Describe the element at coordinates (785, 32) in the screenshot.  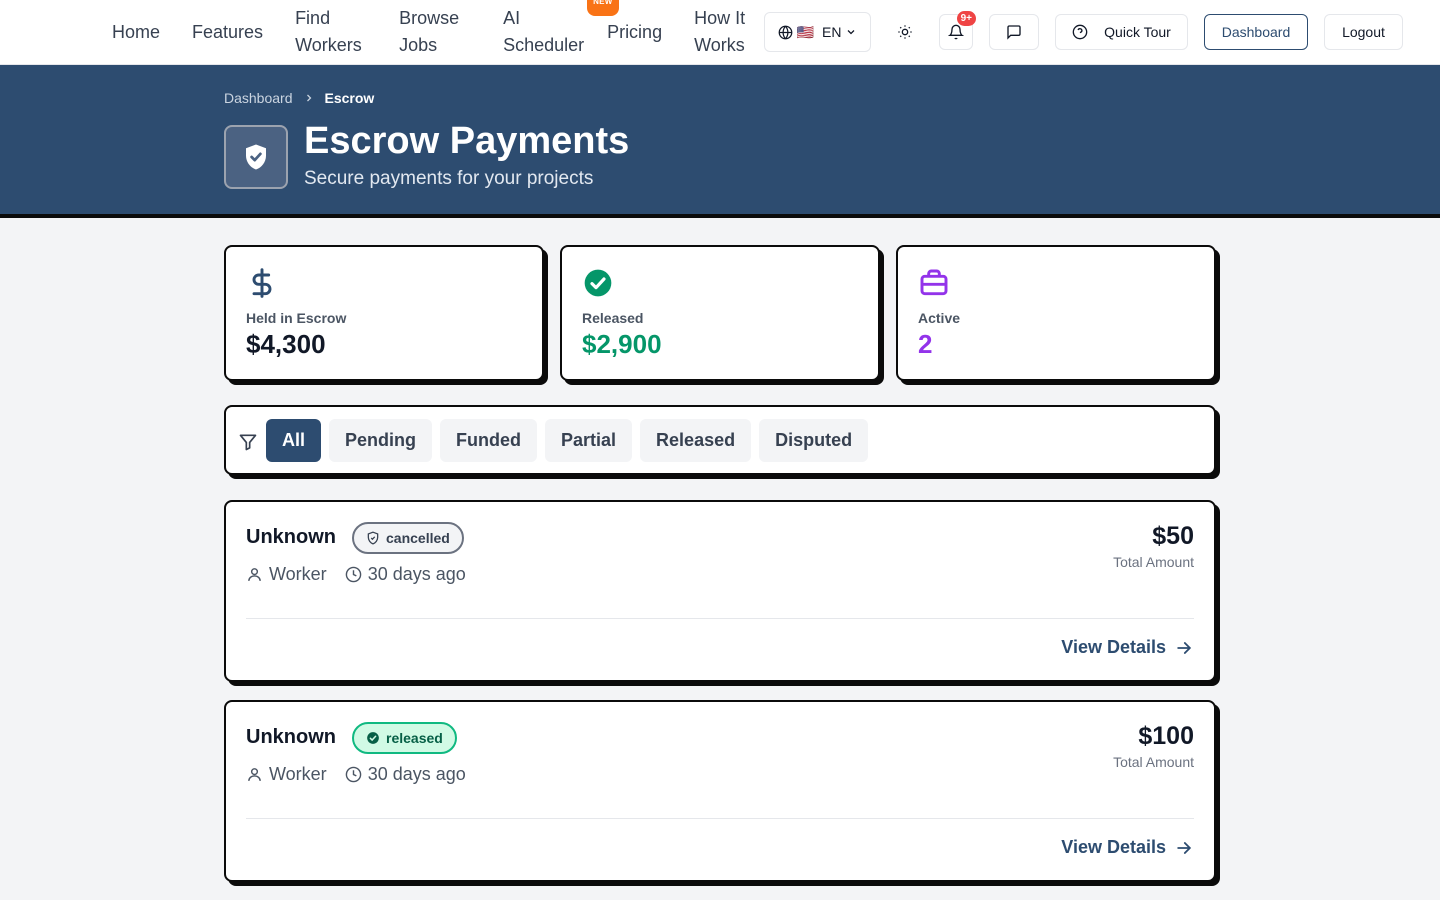
I see `globe-icon` at that location.